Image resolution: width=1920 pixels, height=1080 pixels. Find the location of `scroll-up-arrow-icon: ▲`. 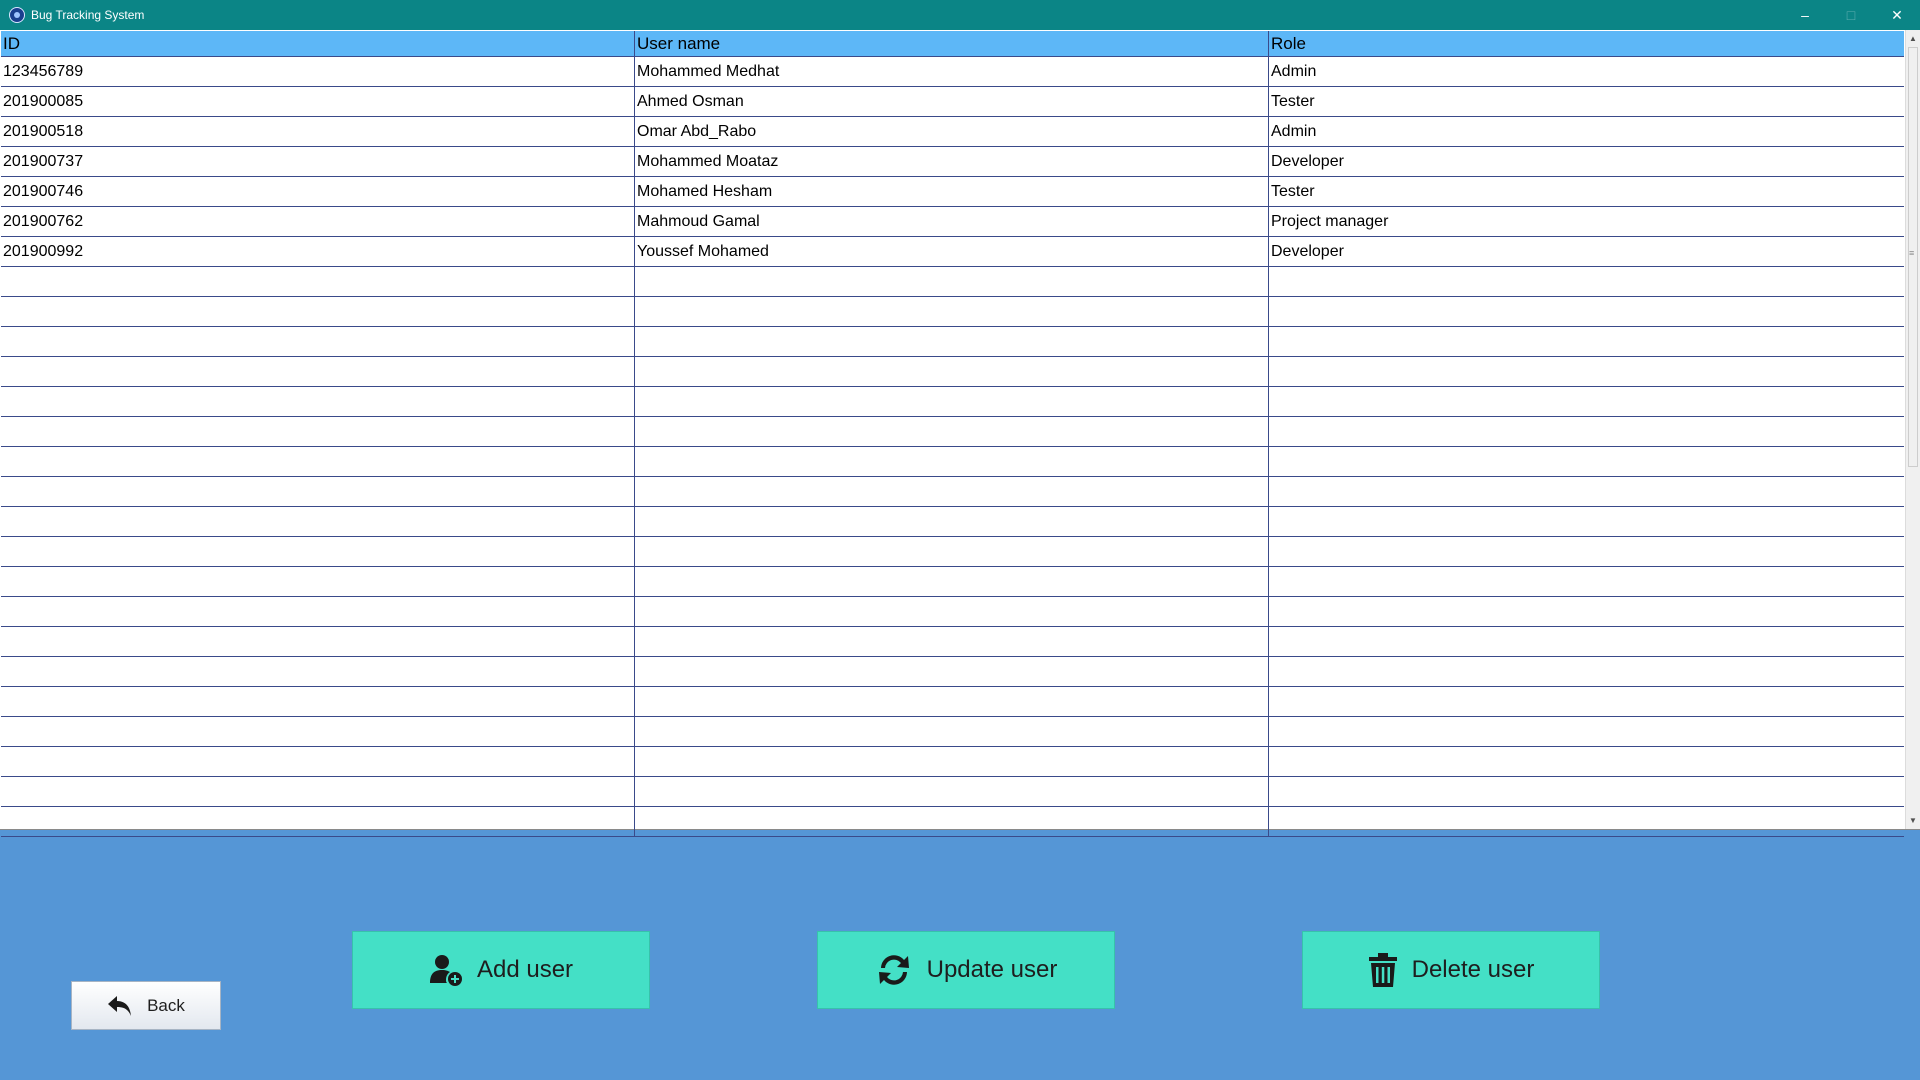

scroll-up-arrow-icon: ▲ is located at coordinates (1913, 38).